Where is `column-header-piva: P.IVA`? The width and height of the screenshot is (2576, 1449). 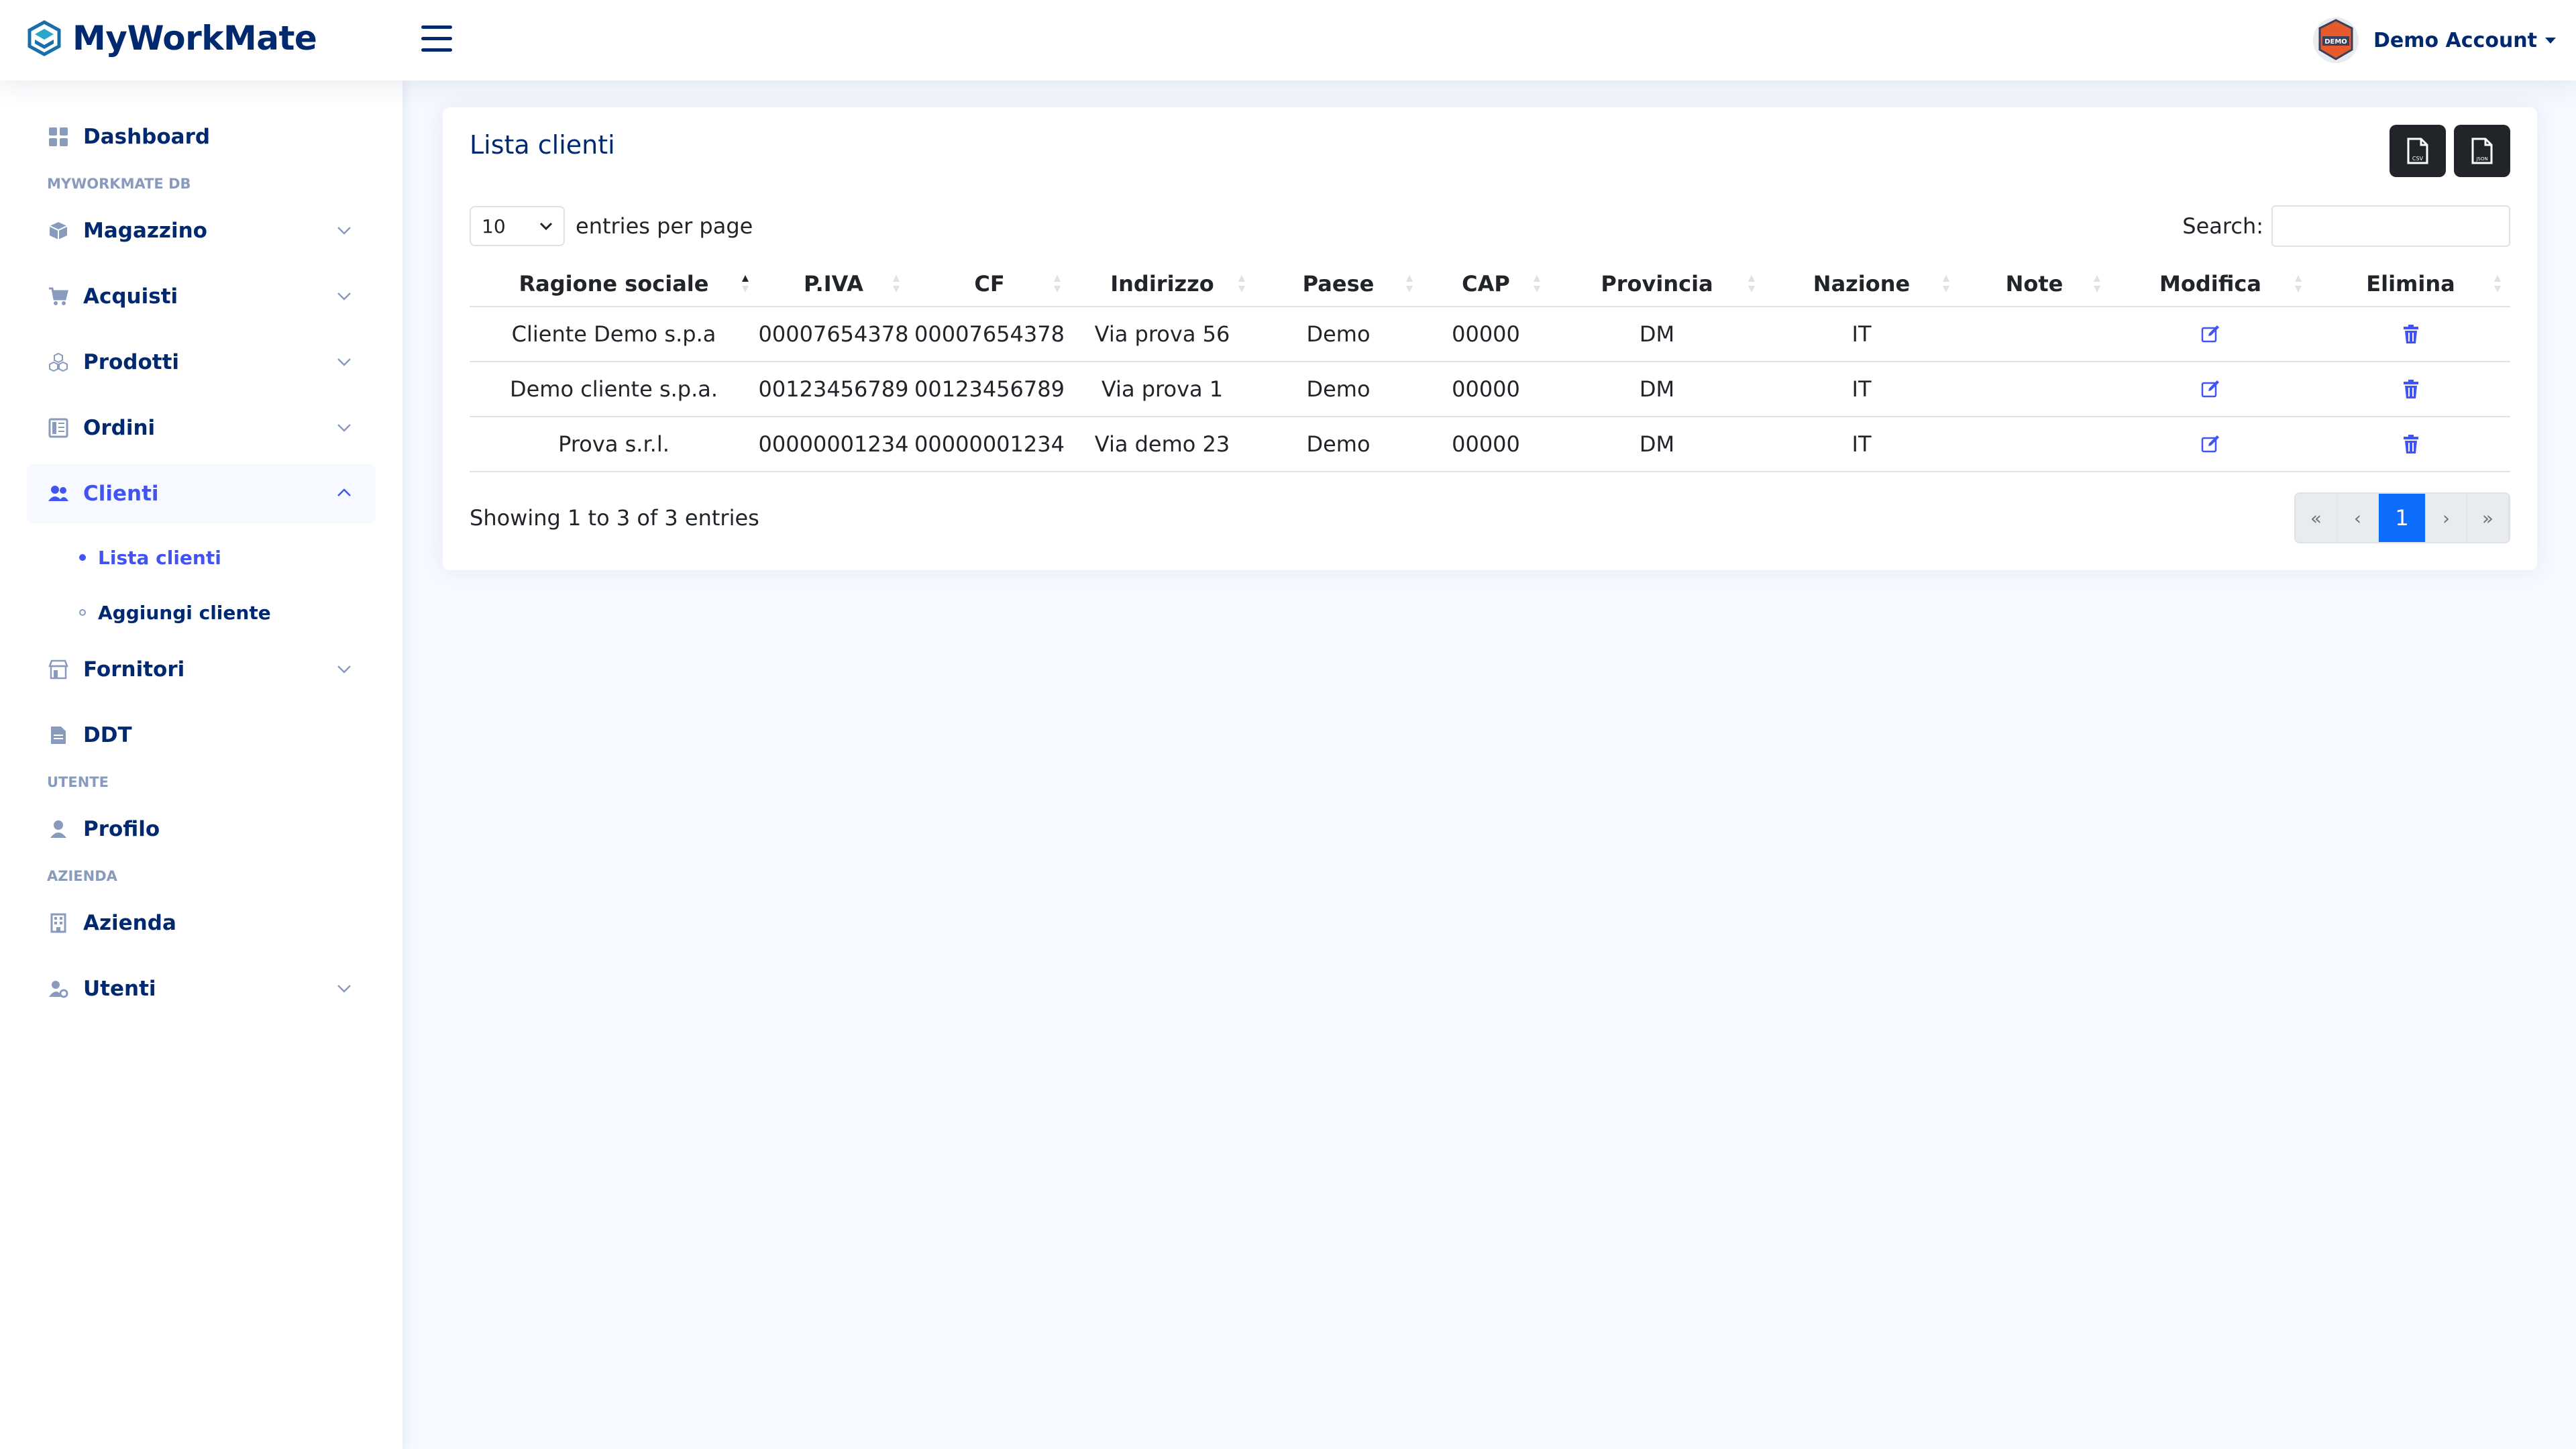
column-header-piva: P.IVA is located at coordinates (833, 284).